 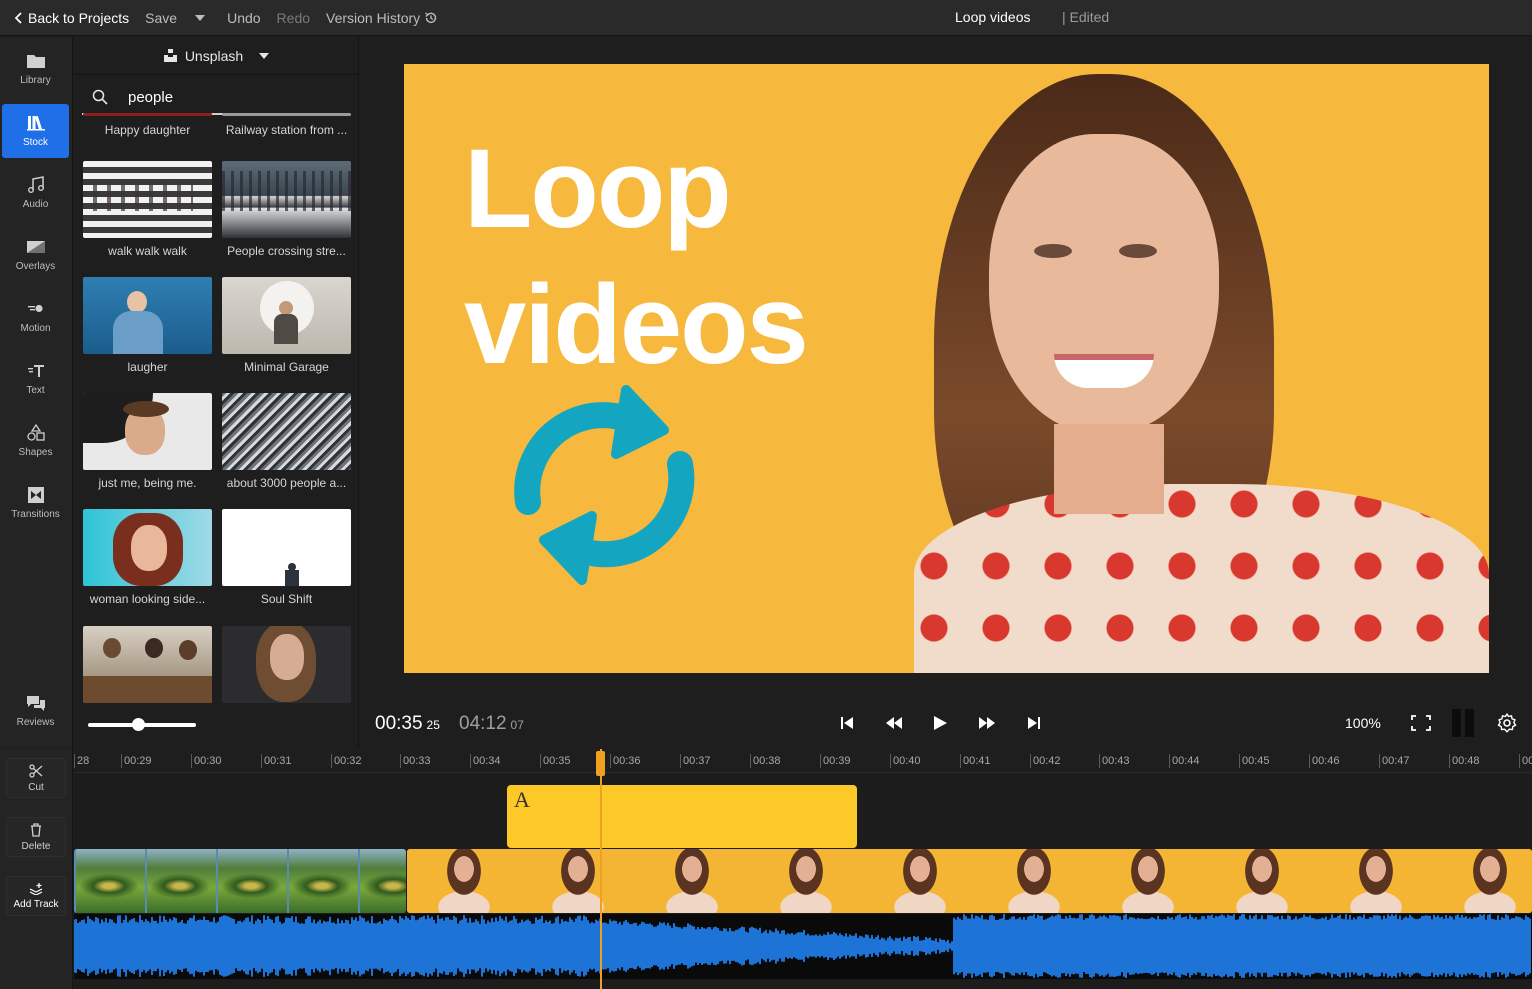 What do you see at coordinates (847, 723) in the screenshot?
I see `skip-to-start-button` at bounding box center [847, 723].